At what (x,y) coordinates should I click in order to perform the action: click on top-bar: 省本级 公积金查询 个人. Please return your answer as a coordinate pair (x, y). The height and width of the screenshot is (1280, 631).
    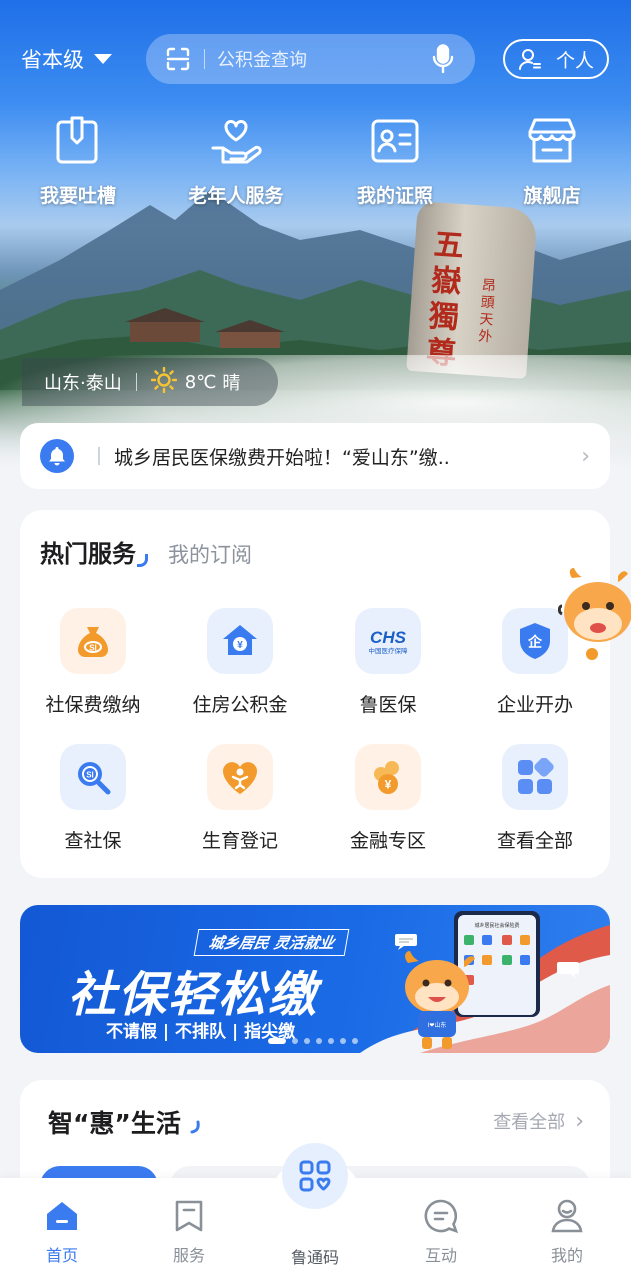
    Looking at the image, I should click on (315, 59).